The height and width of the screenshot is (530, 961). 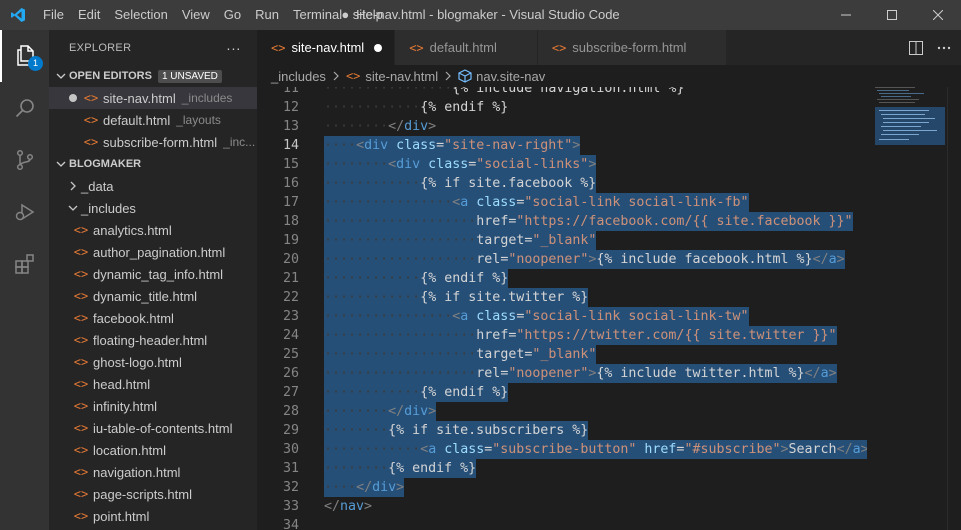 I want to click on menu-run: Run, so click(x=267, y=15).